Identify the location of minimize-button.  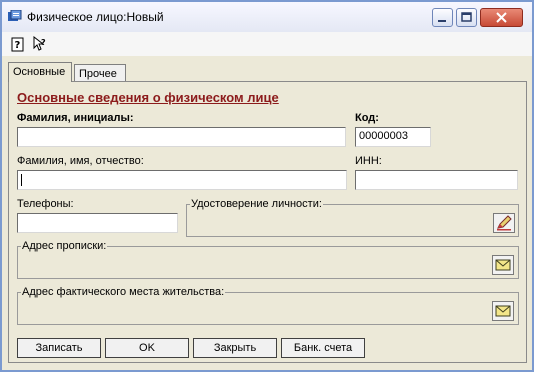
(442, 17).